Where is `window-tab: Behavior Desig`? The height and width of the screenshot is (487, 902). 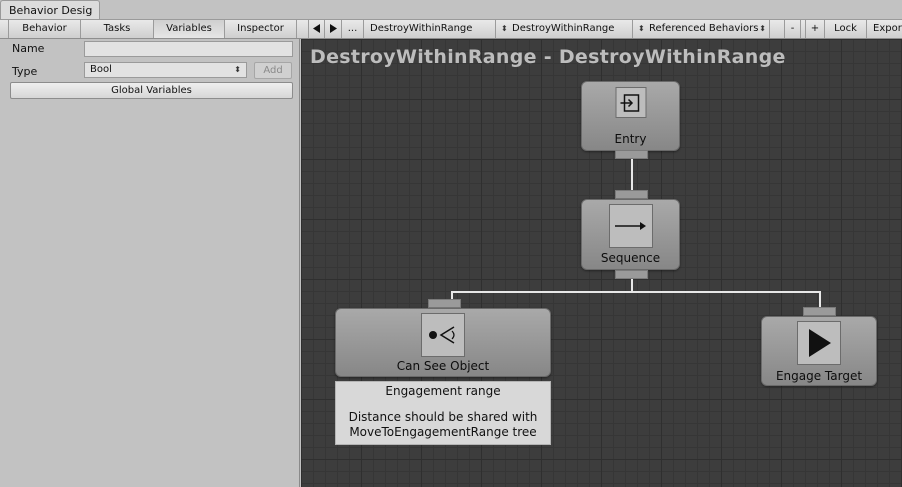 window-tab: Behavior Desig is located at coordinates (50, 10).